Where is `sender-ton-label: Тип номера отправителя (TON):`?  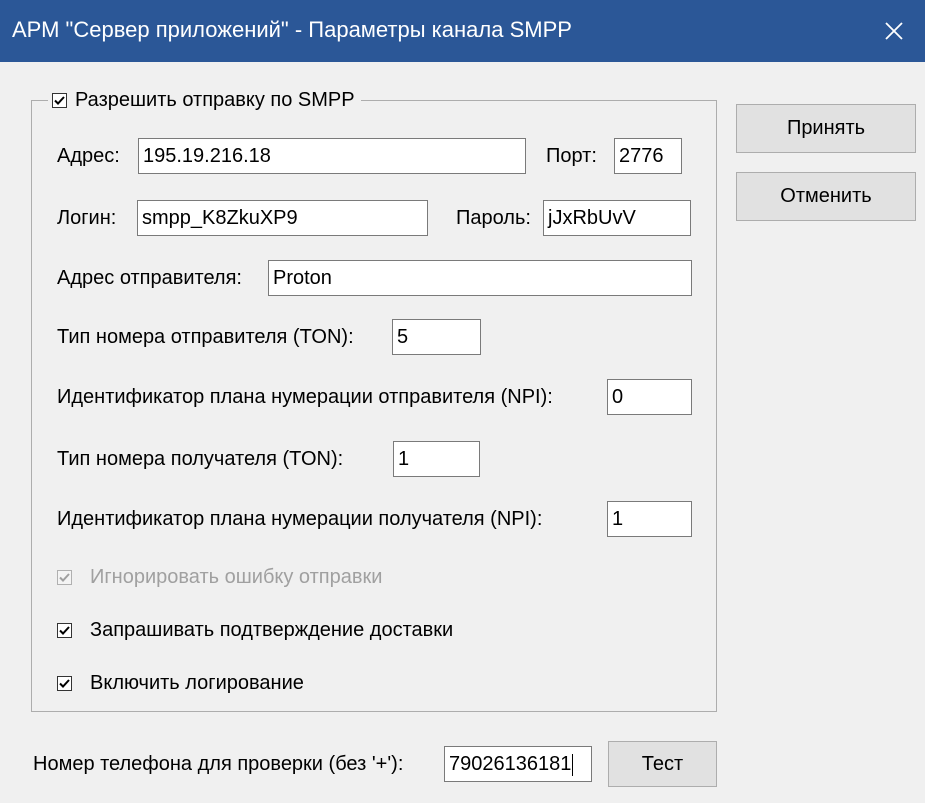 sender-ton-label: Тип номера отправителя (TON): is located at coordinates (205, 337).